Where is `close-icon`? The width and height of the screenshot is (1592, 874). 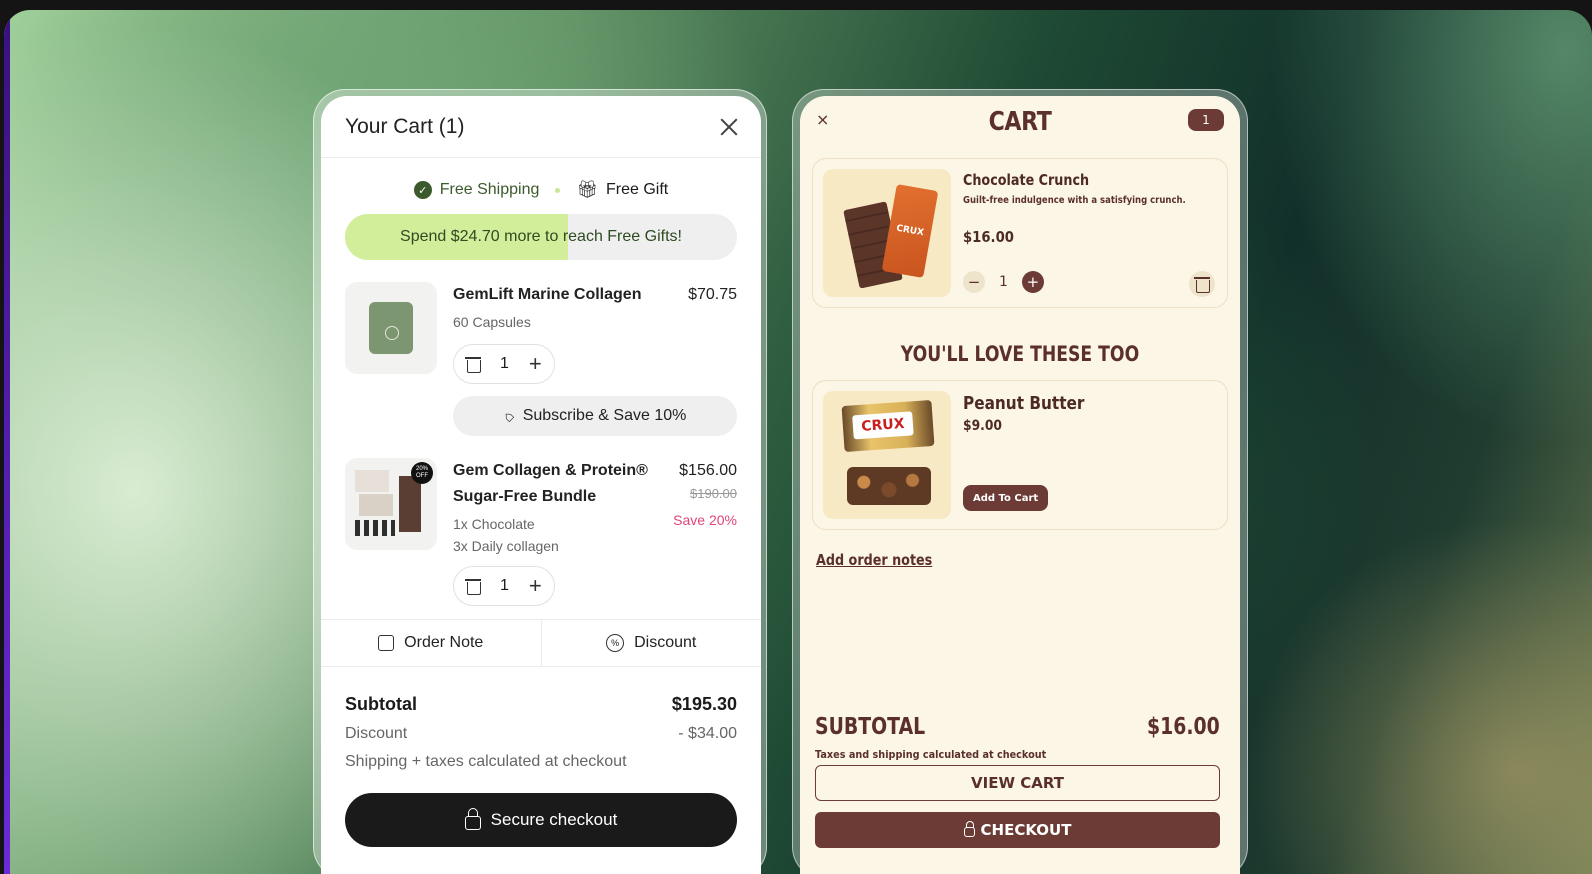
close-icon is located at coordinates (729, 127).